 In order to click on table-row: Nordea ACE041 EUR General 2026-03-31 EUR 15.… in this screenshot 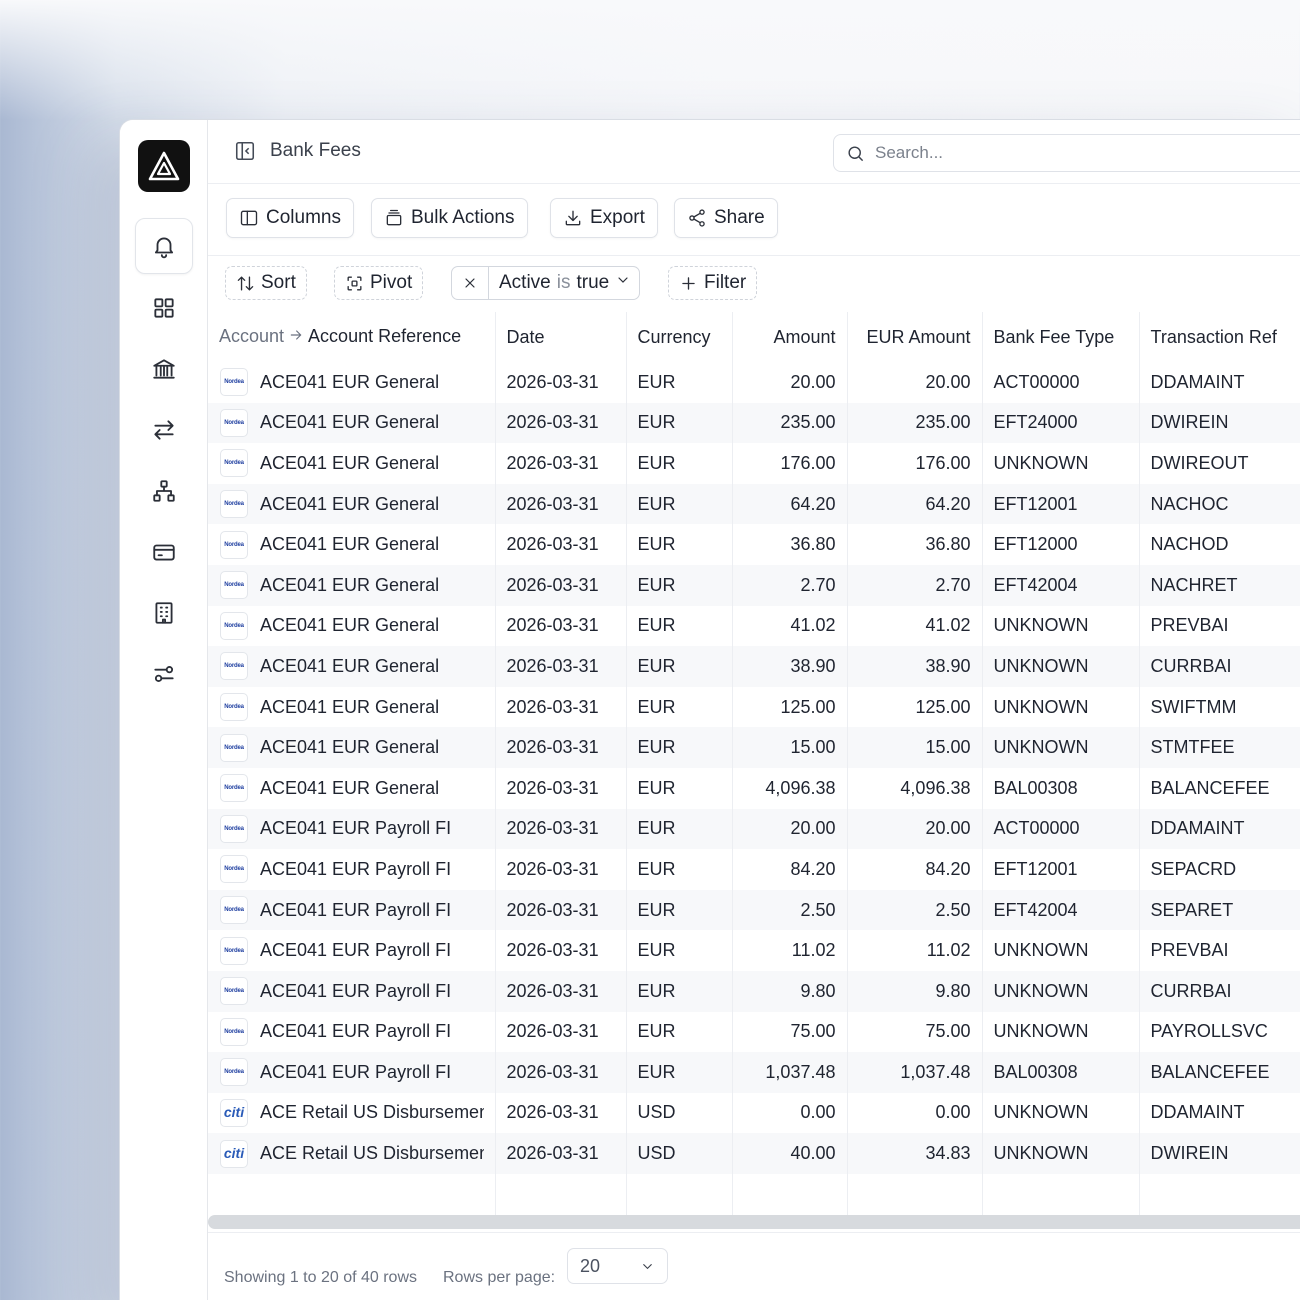, I will do `click(754, 747)`.